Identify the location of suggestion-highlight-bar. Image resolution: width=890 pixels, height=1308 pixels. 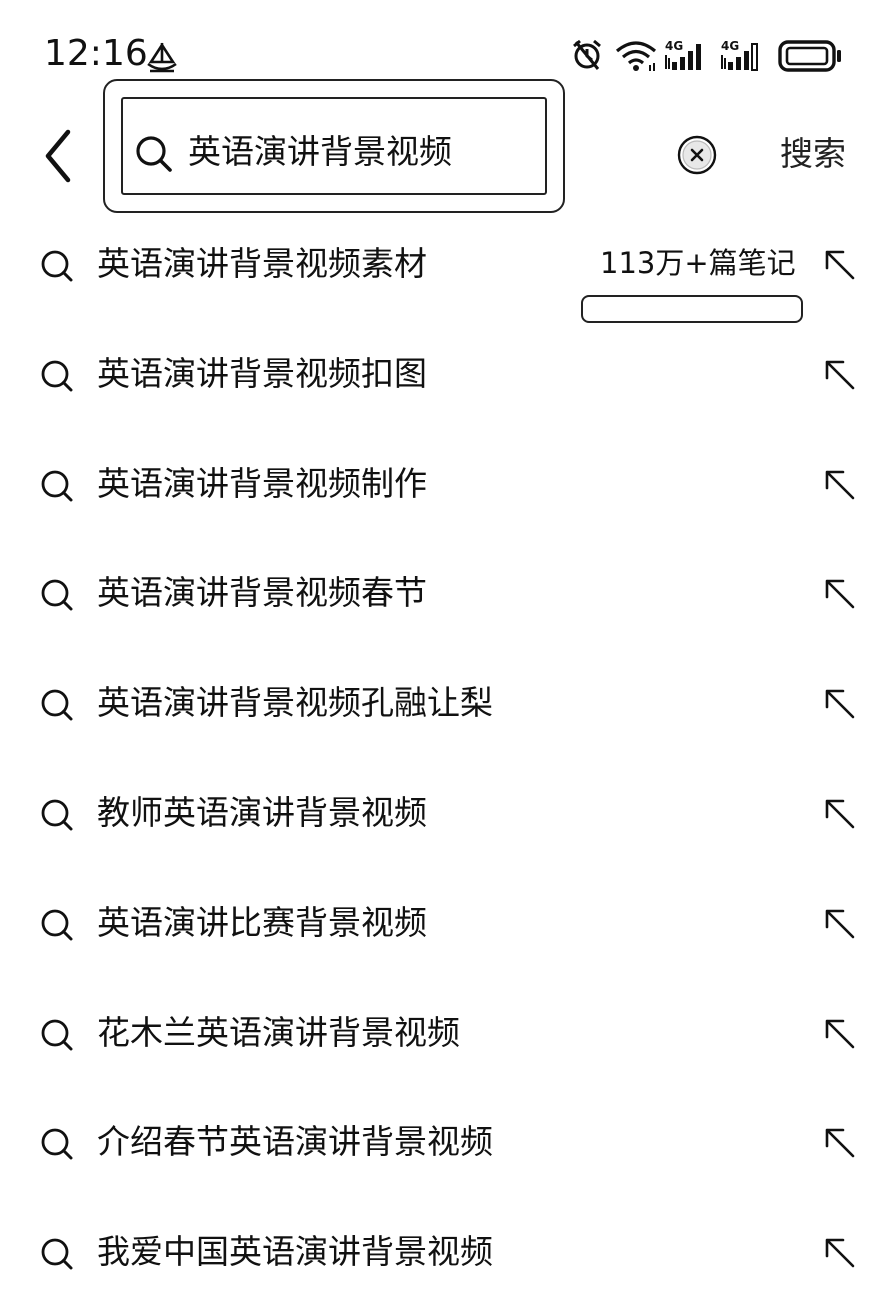
(692, 309).